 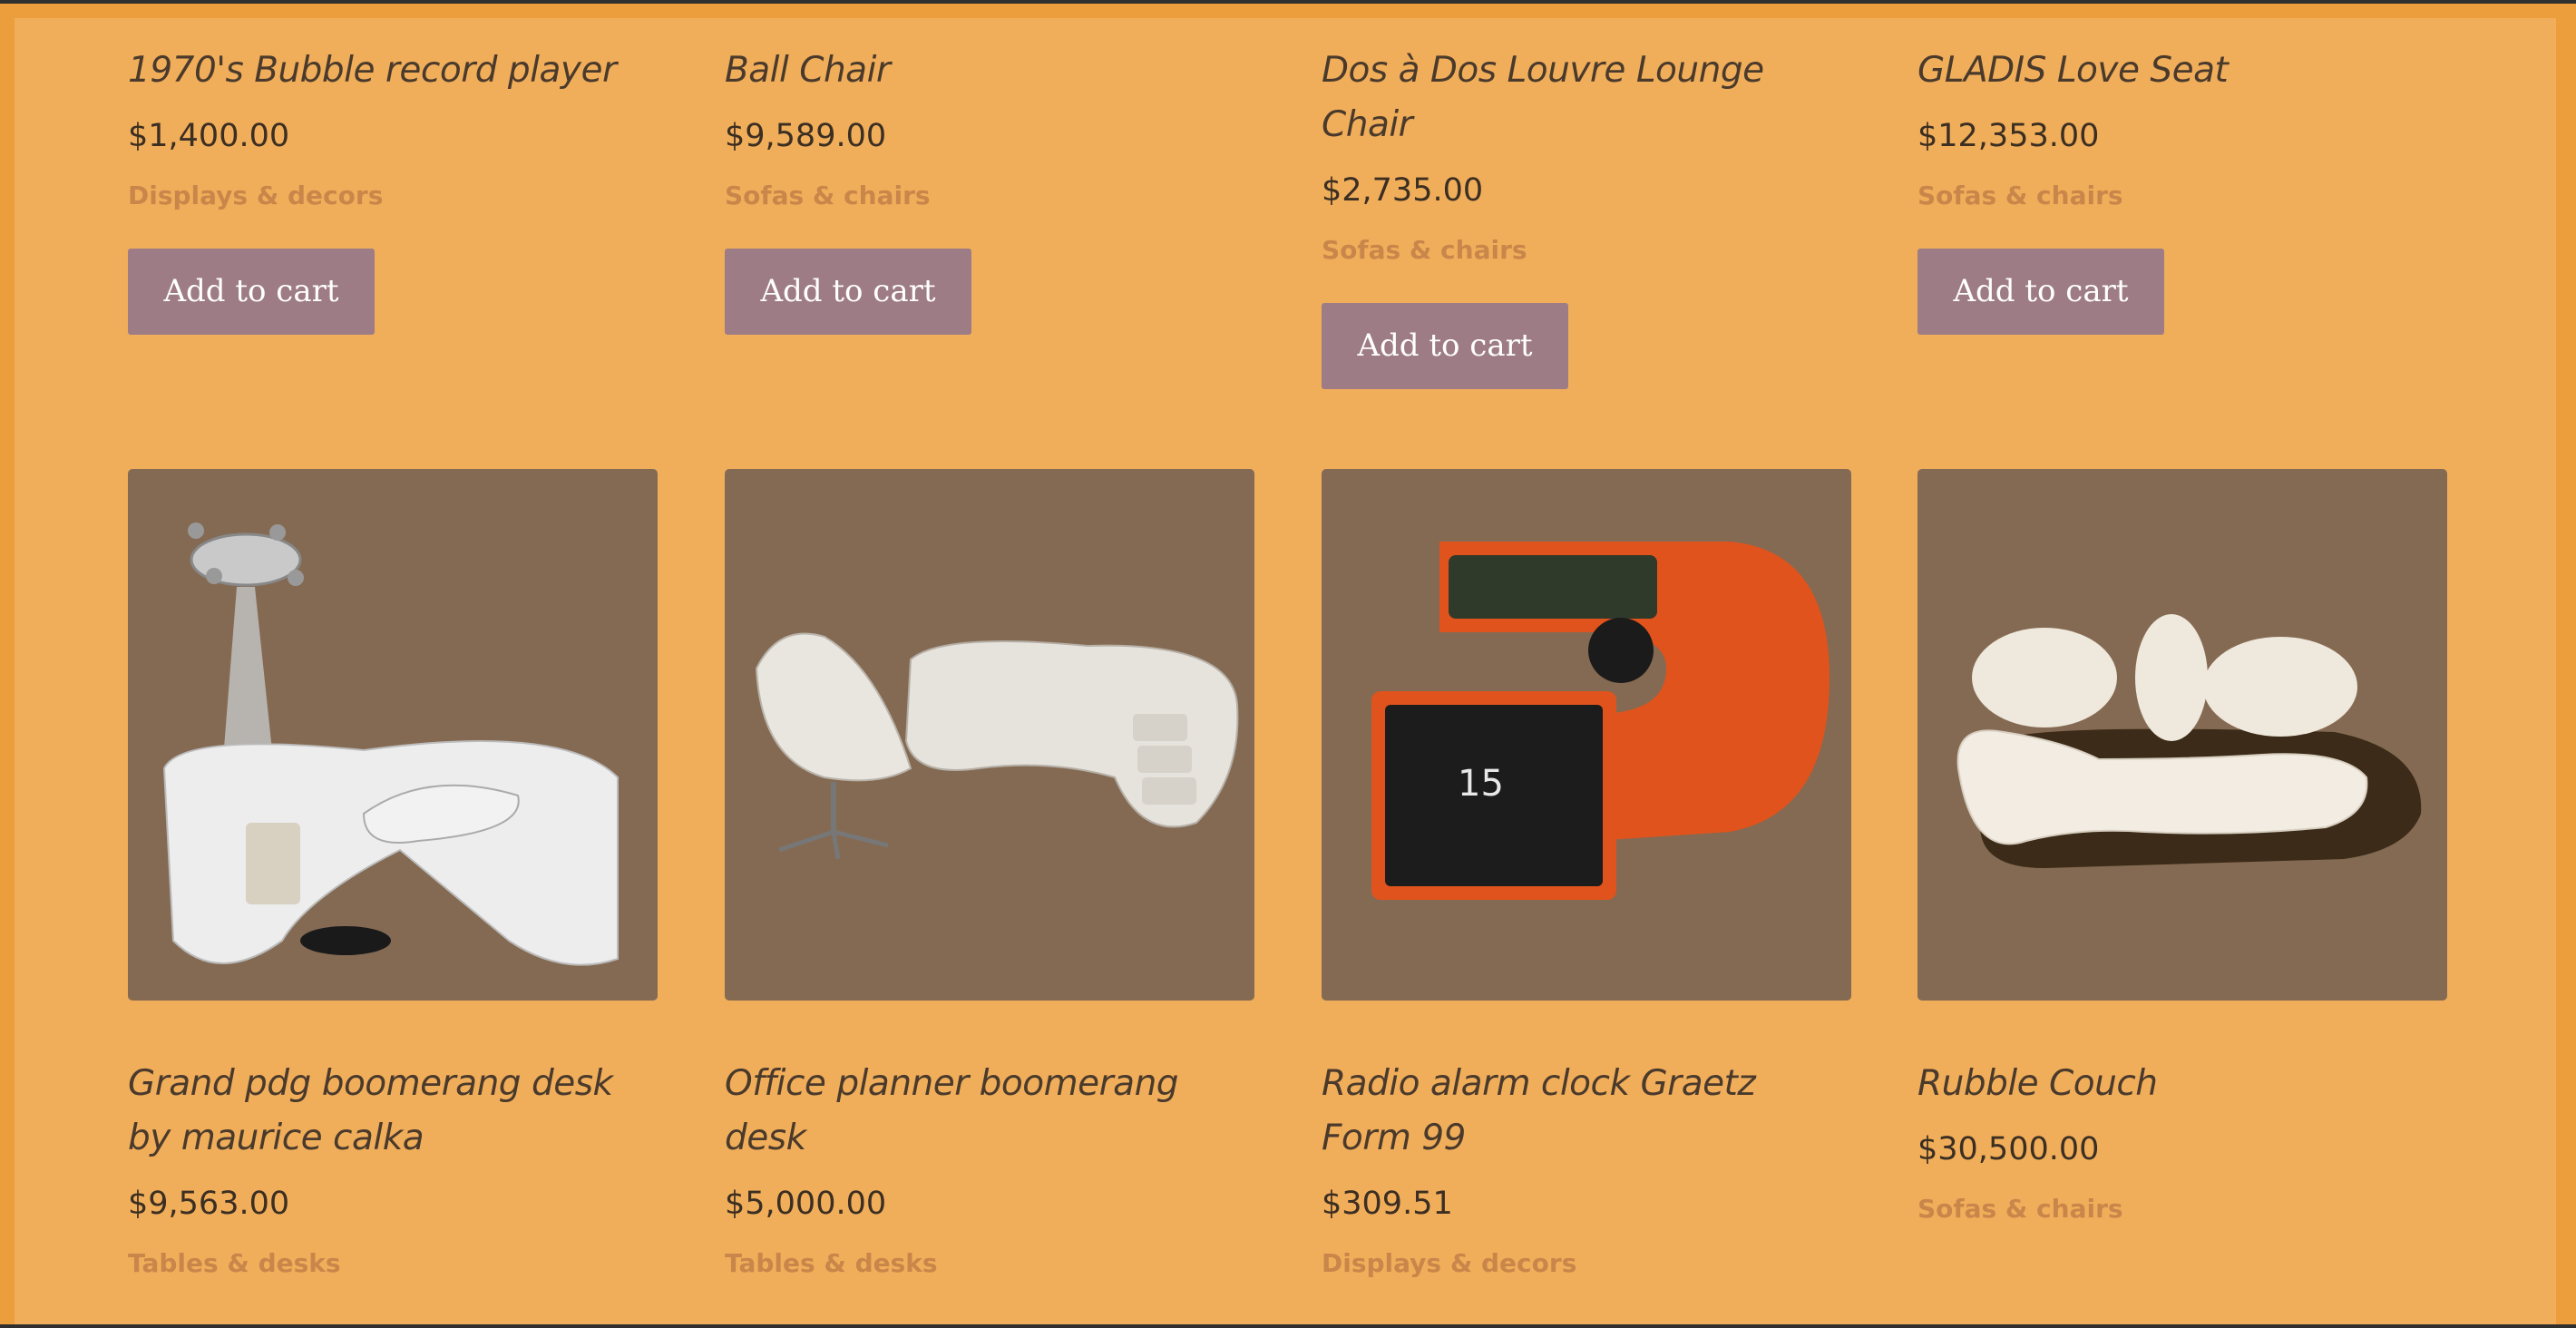 I want to click on product-image-radio-alarm-clock: 15, so click(x=1586, y=735).